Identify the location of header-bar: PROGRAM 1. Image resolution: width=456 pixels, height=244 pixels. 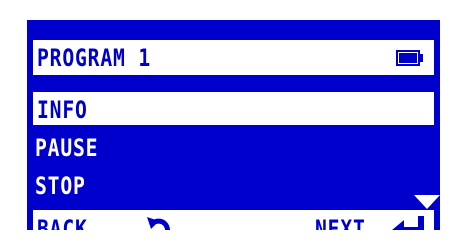
(233, 57).